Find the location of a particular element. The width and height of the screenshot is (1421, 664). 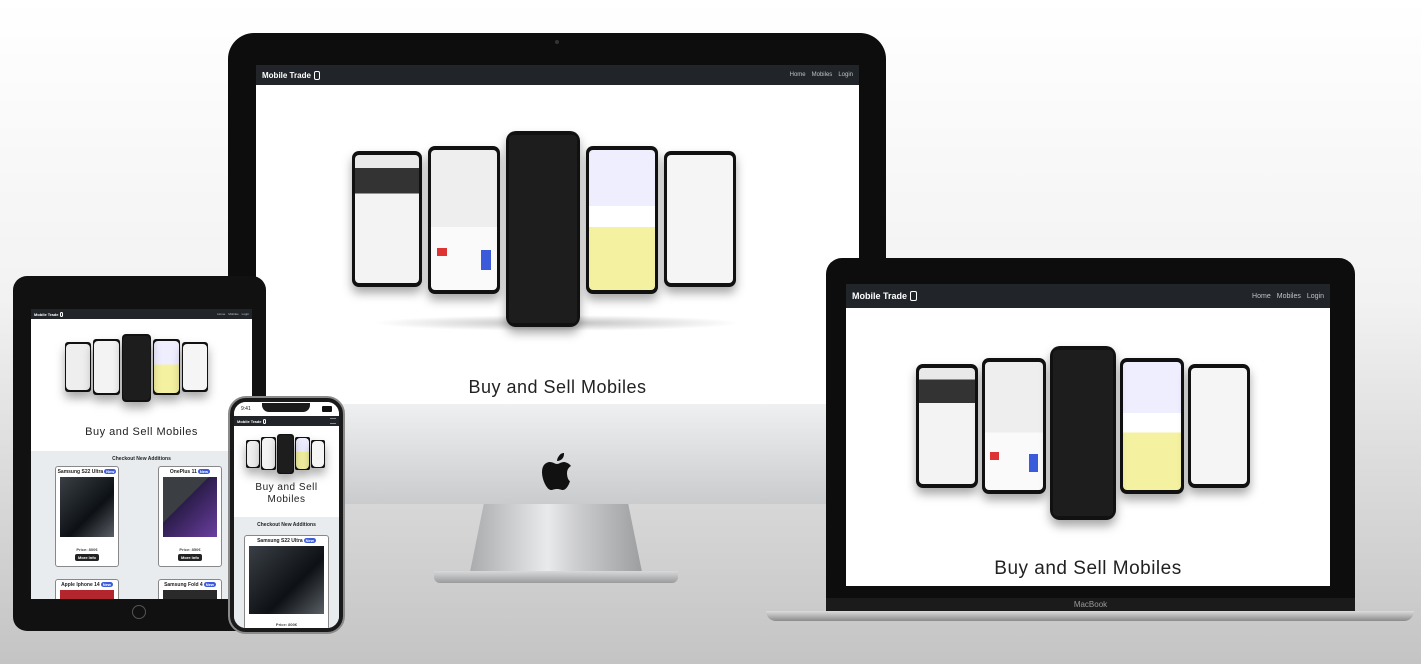

menu-toggle-icon is located at coordinates (333, 421).